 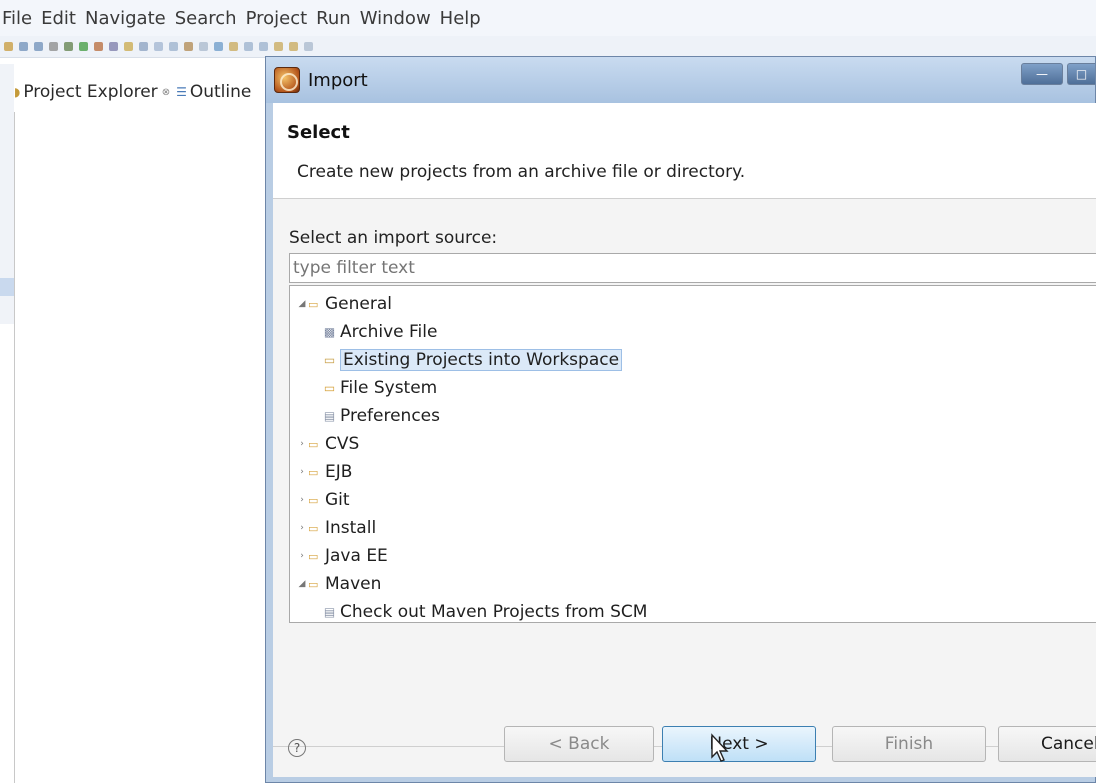 What do you see at coordinates (356, 556) in the screenshot?
I see `tree-item-label: Java EE` at bounding box center [356, 556].